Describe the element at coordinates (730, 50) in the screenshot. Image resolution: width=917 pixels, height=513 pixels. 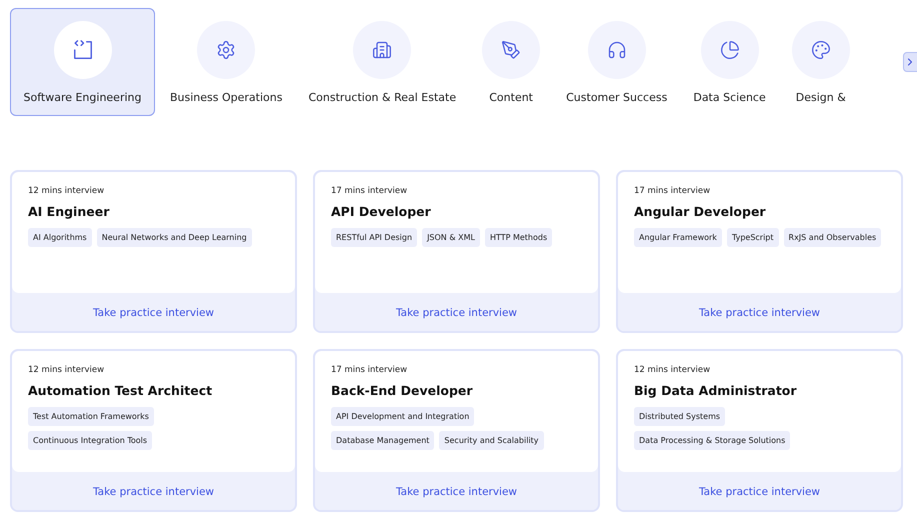
I see `pie-chart-icon` at that location.